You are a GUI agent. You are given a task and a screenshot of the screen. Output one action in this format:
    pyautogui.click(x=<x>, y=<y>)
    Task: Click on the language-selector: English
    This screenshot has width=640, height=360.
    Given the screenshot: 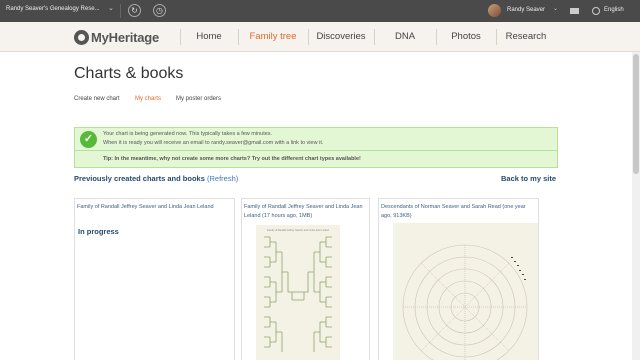 What is the action you would take?
    pyautogui.click(x=614, y=10)
    